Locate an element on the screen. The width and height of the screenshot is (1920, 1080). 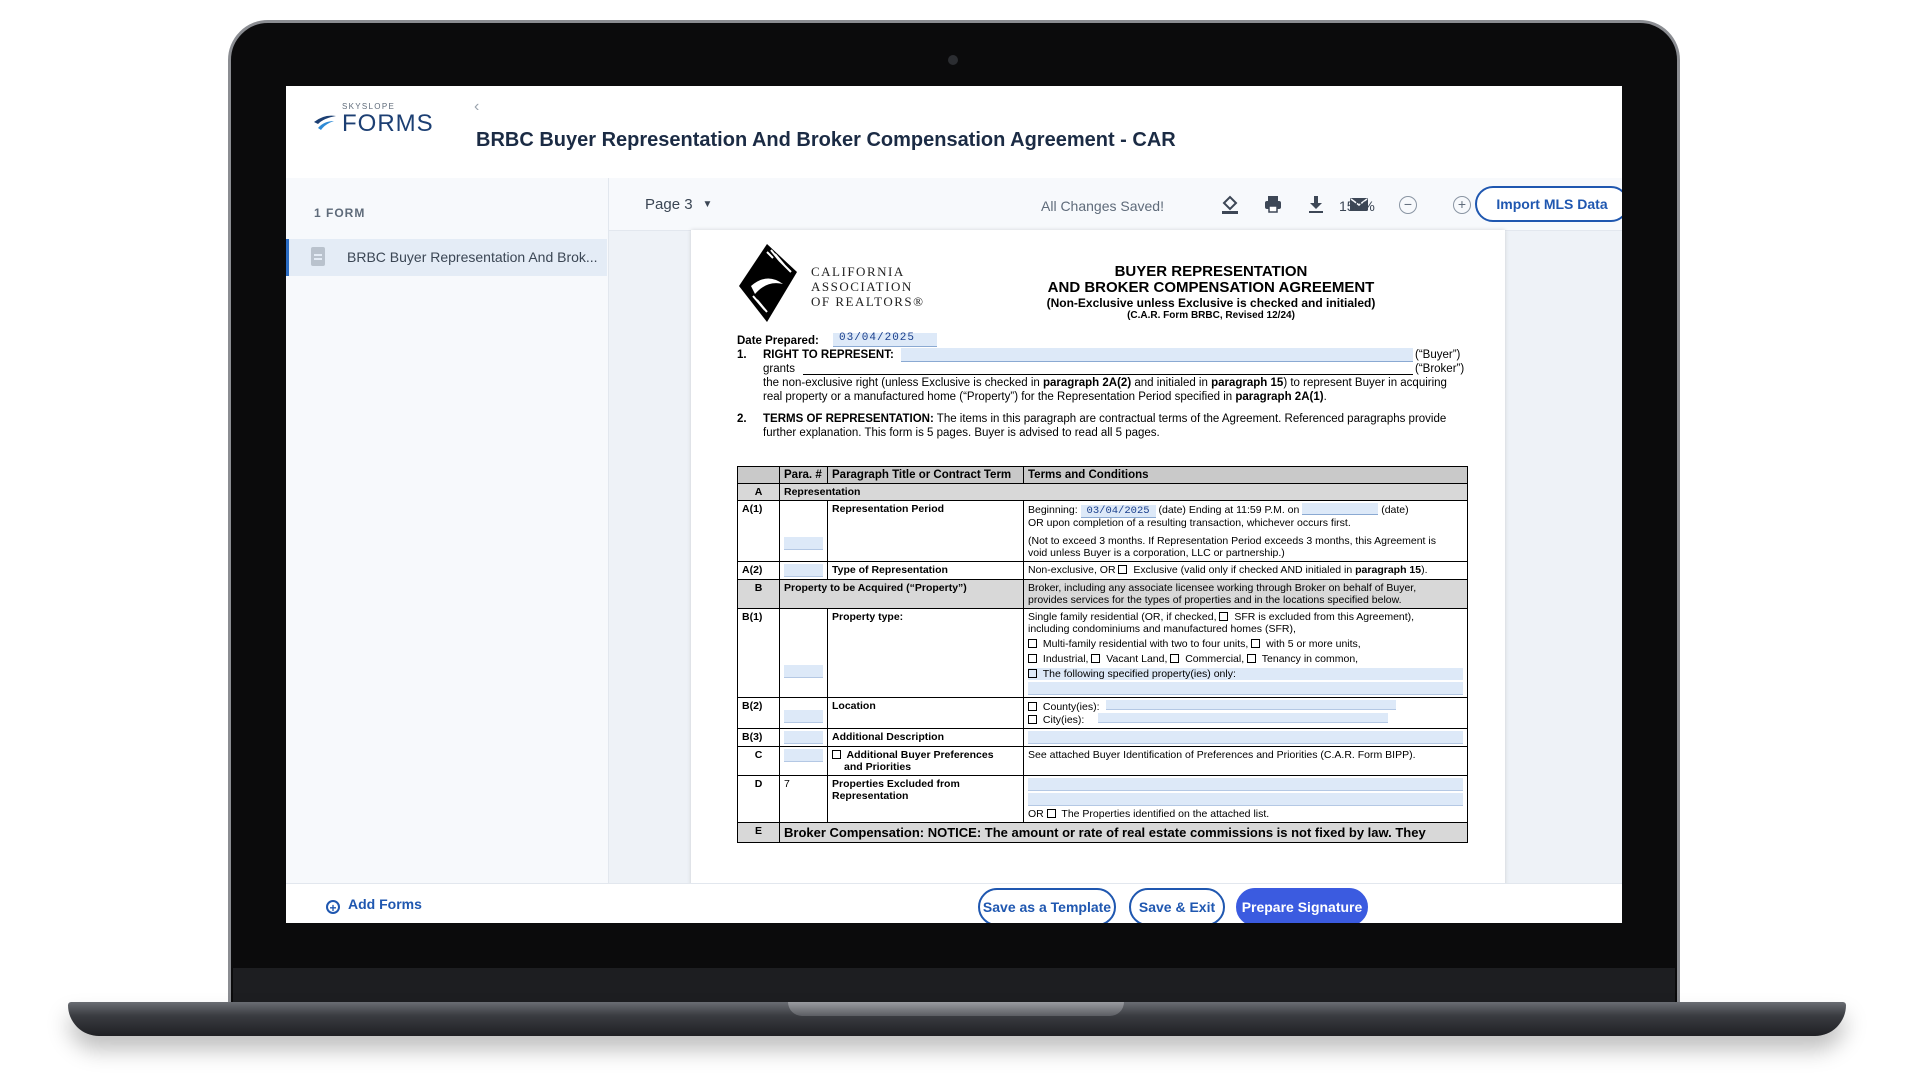
save-and-exit-button: Save & Exit is located at coordinates (1177, 905).